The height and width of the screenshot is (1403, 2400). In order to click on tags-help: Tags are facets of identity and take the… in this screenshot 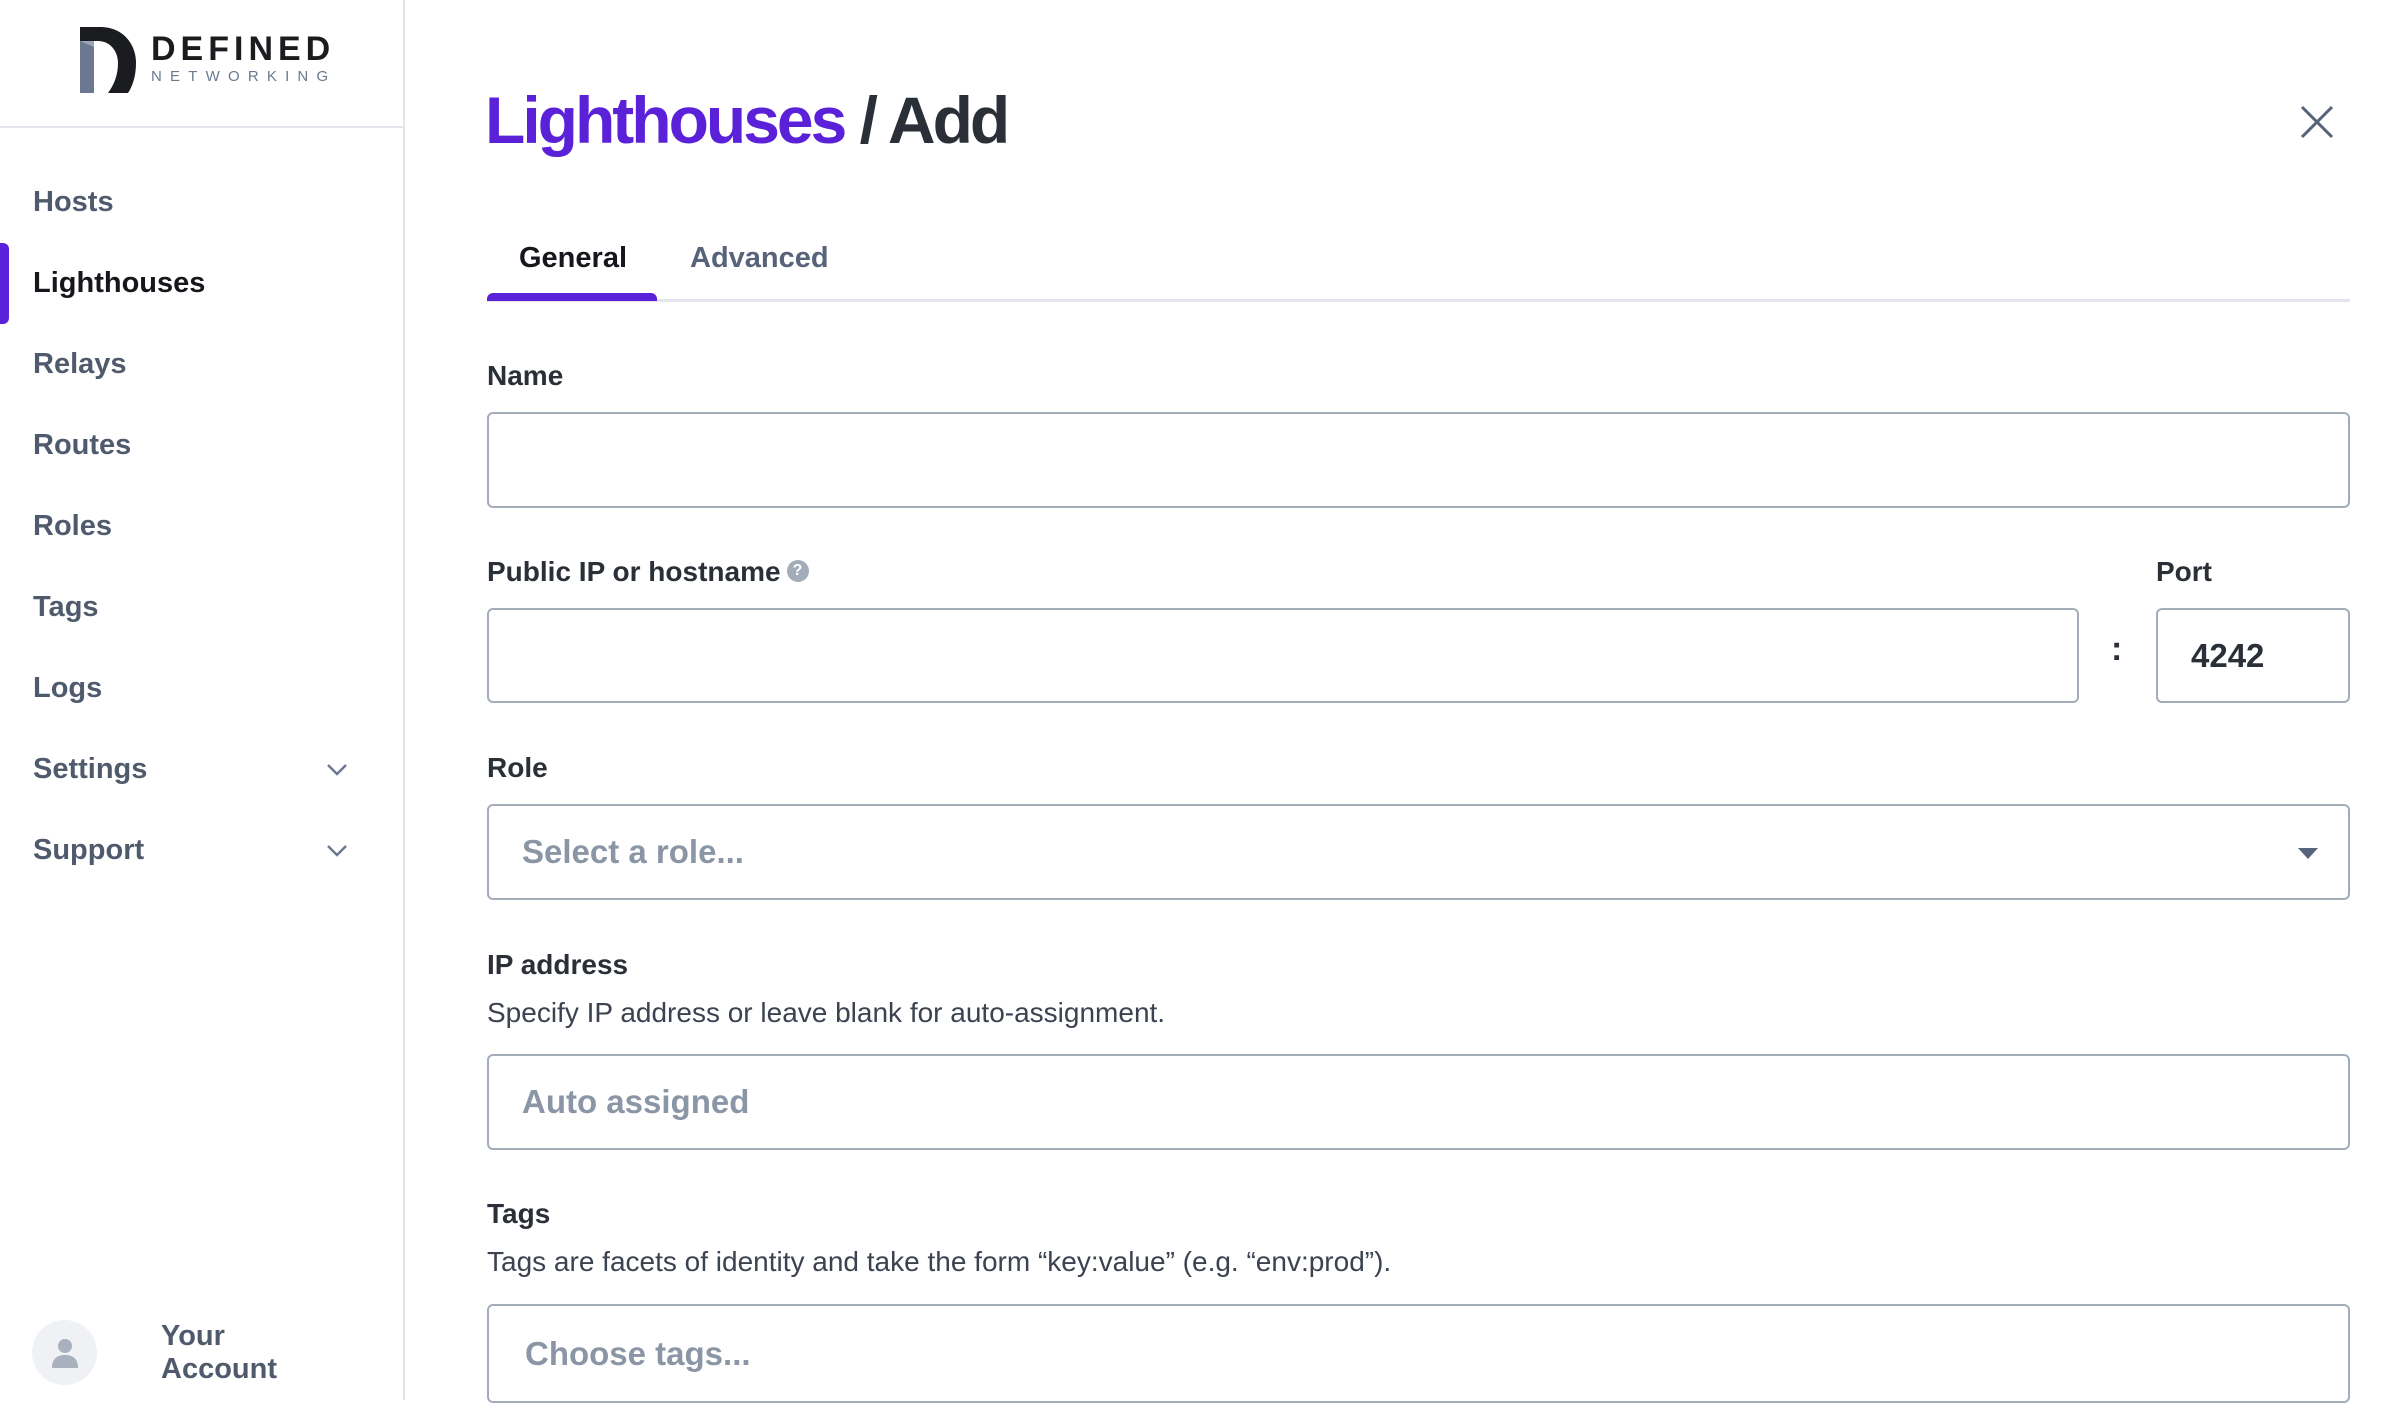, I will do `click(939, 1261)`.